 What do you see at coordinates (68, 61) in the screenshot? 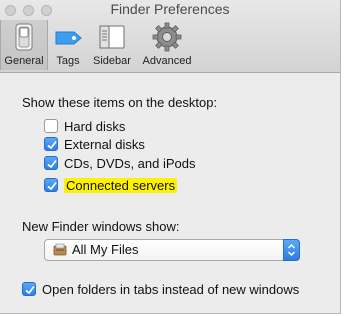
I see `tab-tags-label: Tags` at bounding box center [68, 61].